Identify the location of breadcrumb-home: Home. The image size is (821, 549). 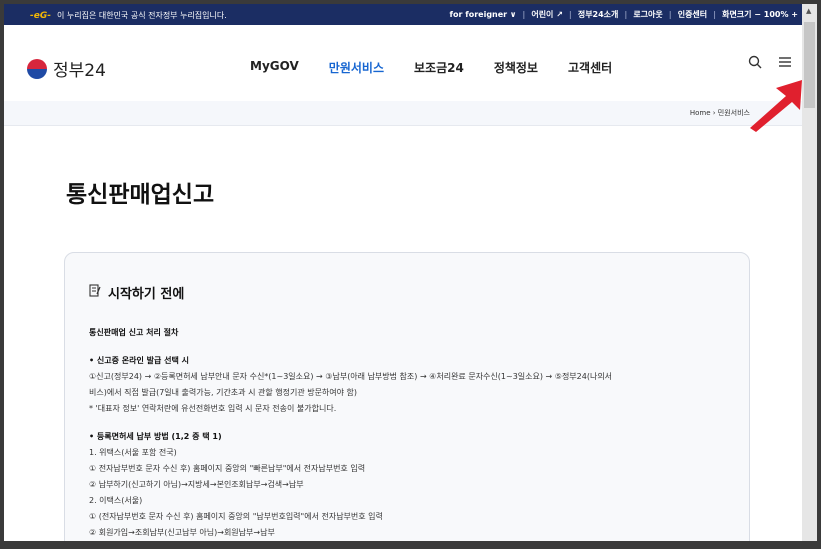
(700, 113).